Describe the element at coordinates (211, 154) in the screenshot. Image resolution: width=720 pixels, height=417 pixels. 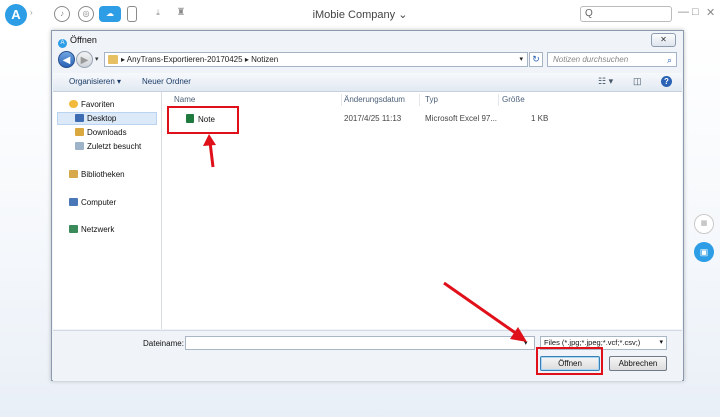
I see `arrow-to-file` at that location.